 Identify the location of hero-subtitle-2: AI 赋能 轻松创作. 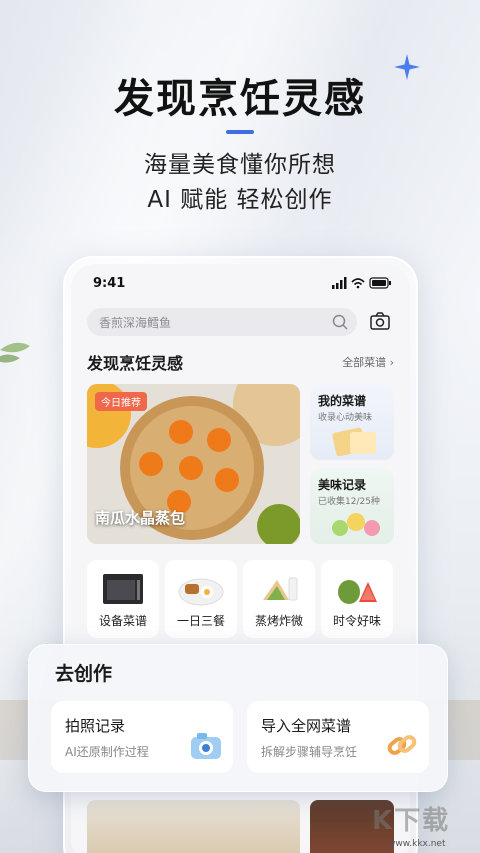
(240, 200).